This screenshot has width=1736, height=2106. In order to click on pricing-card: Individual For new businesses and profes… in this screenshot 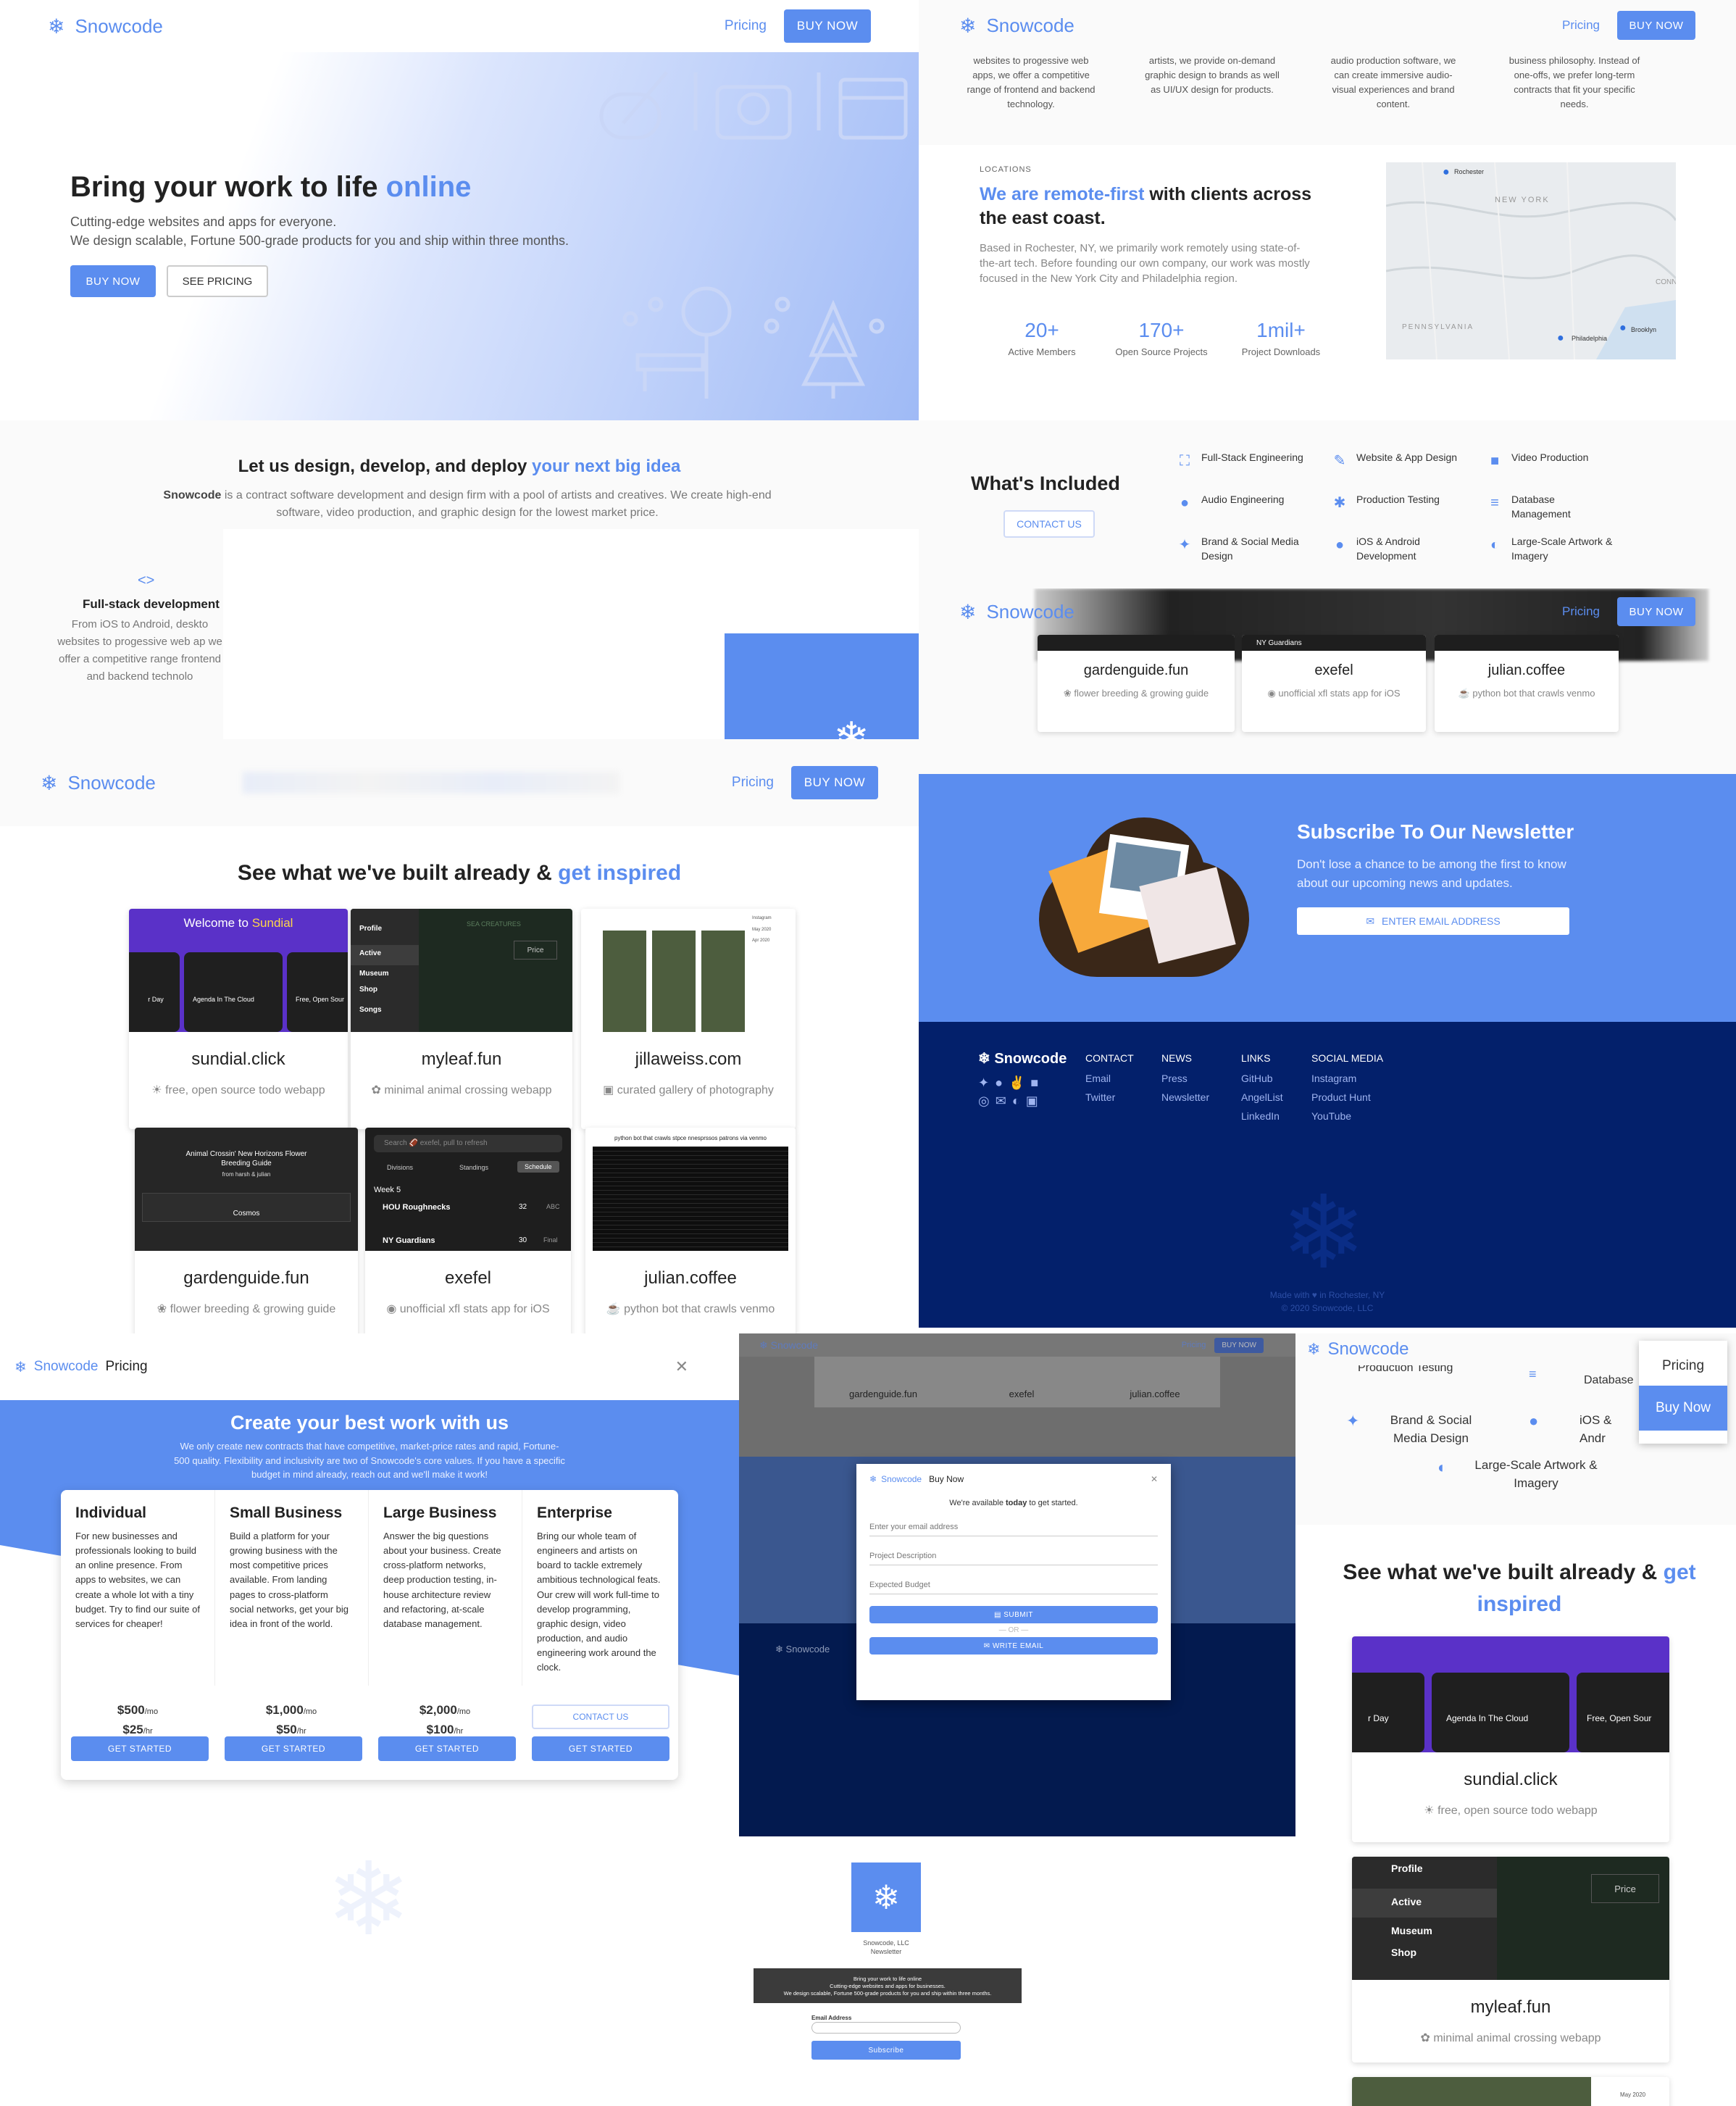, I will do `click(369, 1635)`.